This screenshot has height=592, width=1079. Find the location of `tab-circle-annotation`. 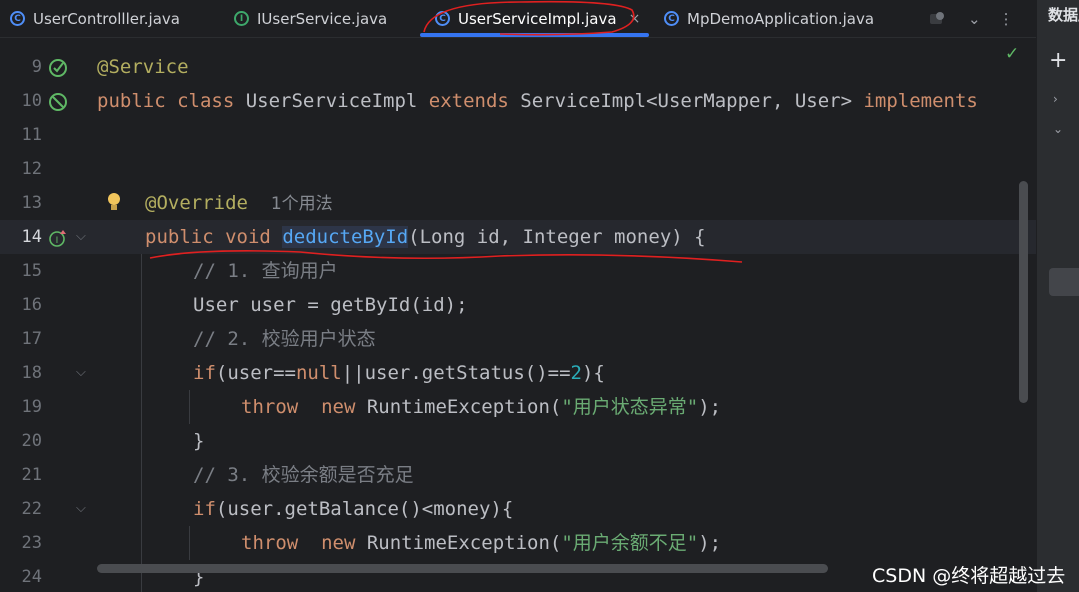

tab-circle-annotation is located at coordinates (529, 18).